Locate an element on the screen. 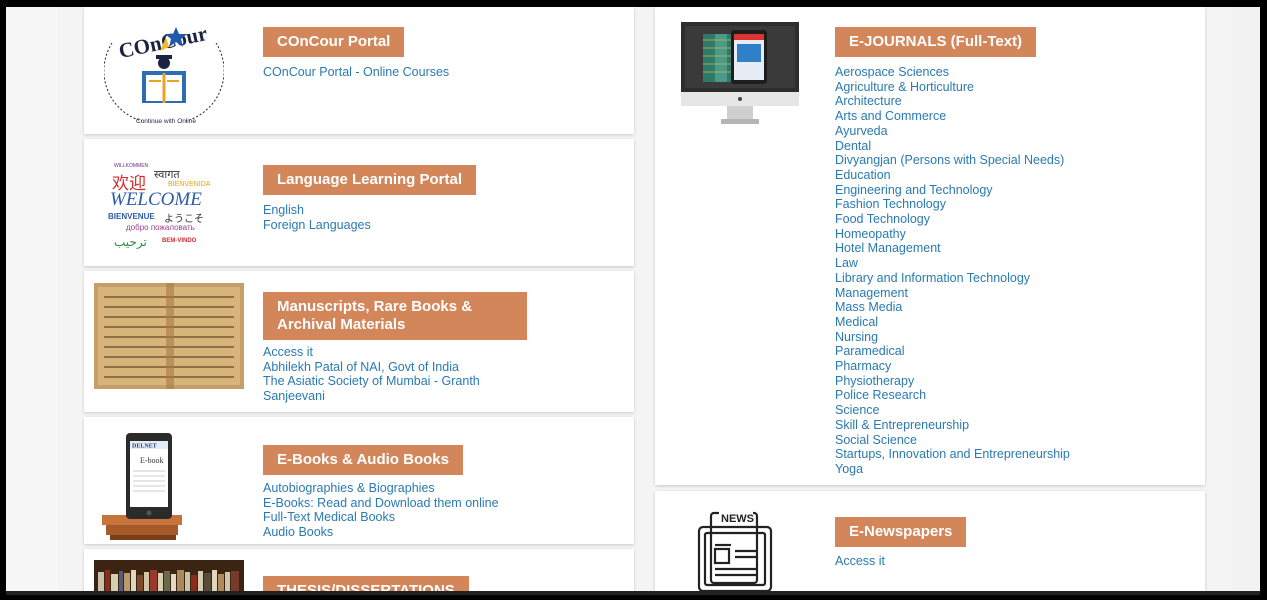 The width and height of the screenshot is (1267, 600). link-ebooks-download: E-Books: Read and Download them online is located at coordinates (381, 503).